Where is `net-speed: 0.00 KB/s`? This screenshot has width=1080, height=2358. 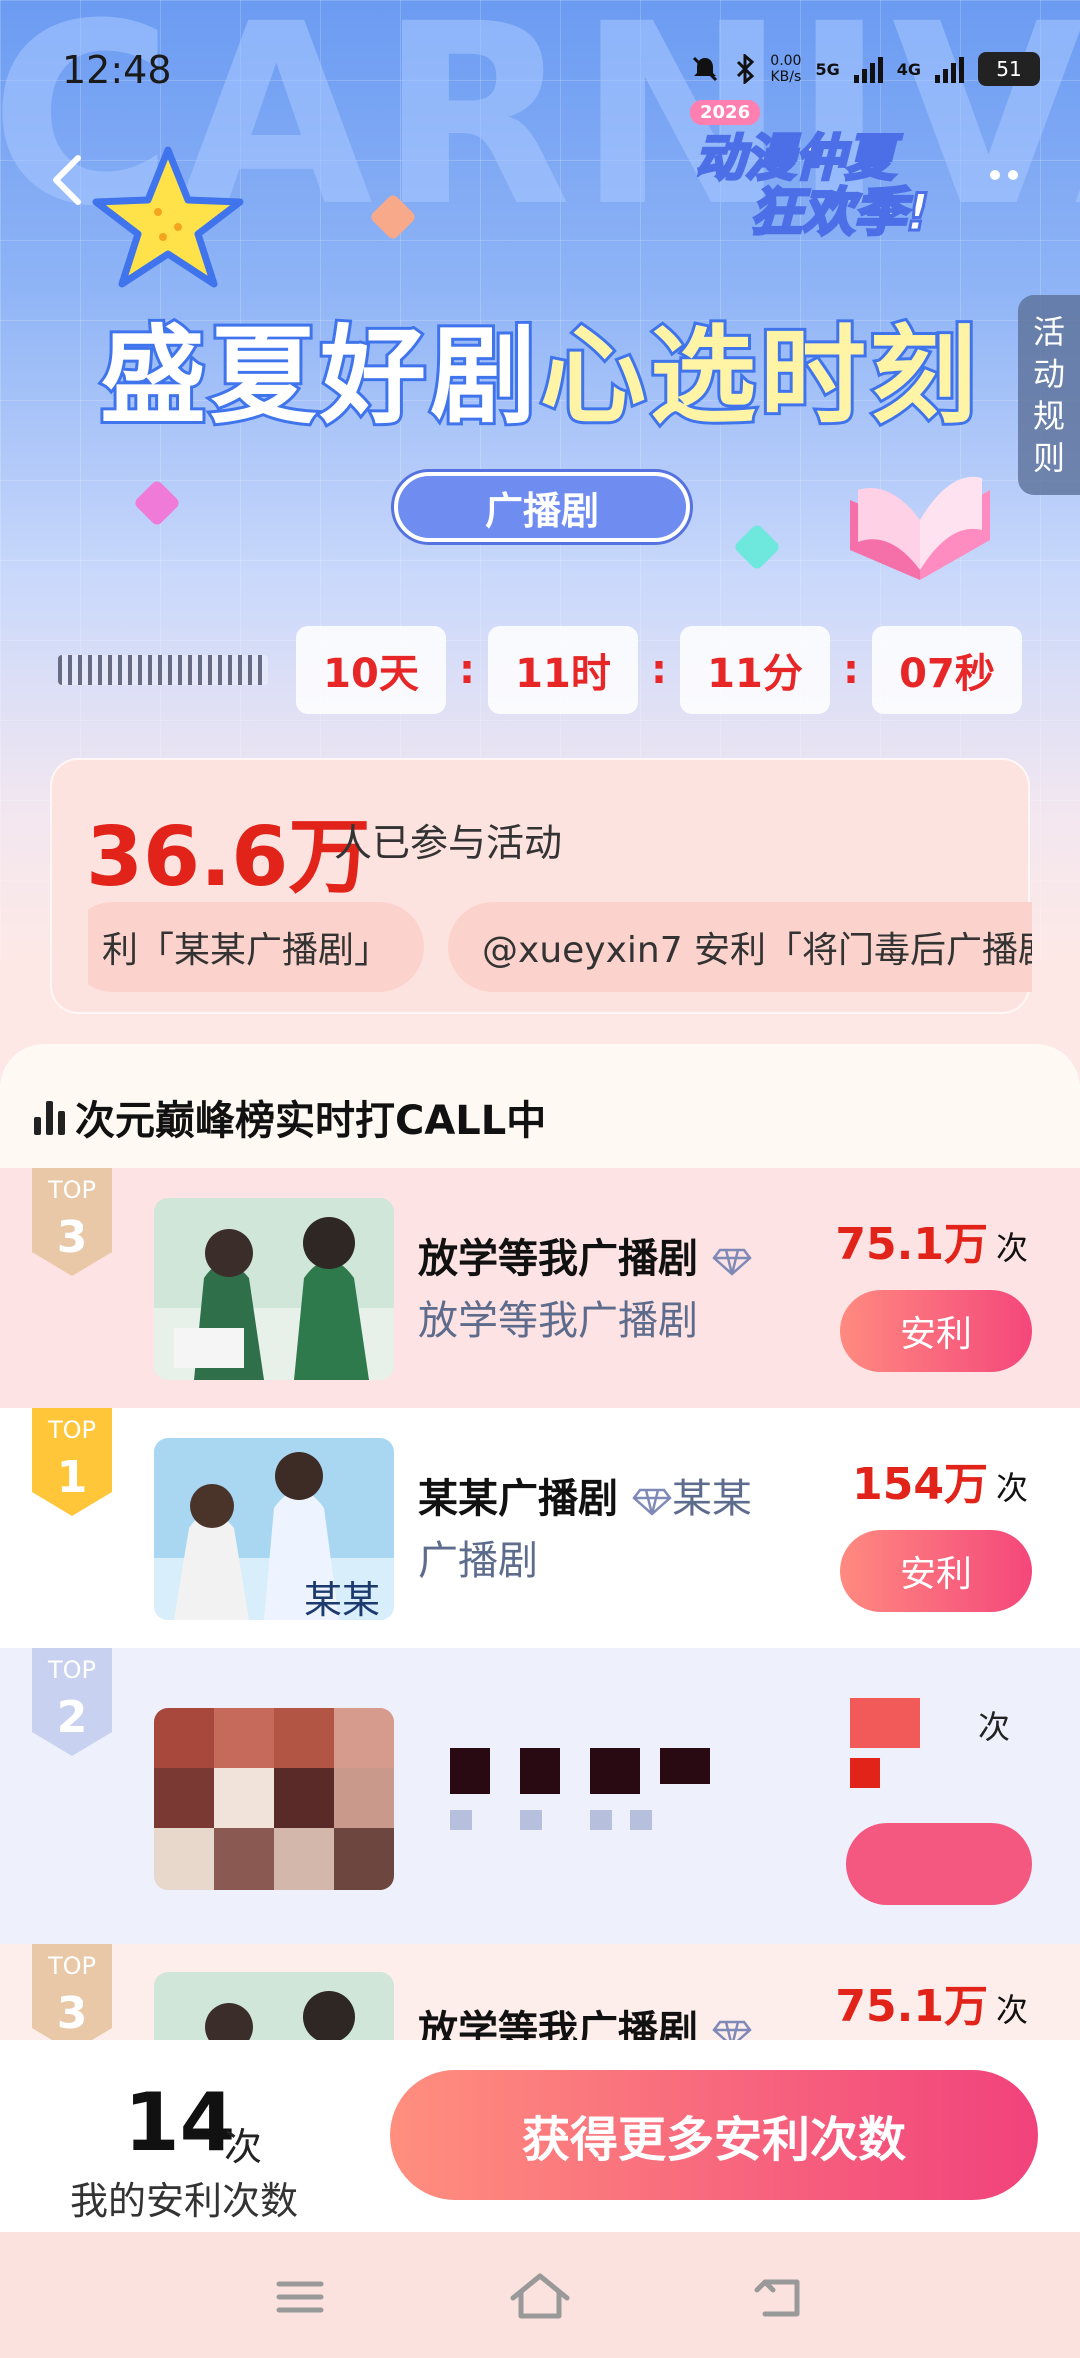 net-speed: 0.00 KB/s is located at coordinates (785, 69).